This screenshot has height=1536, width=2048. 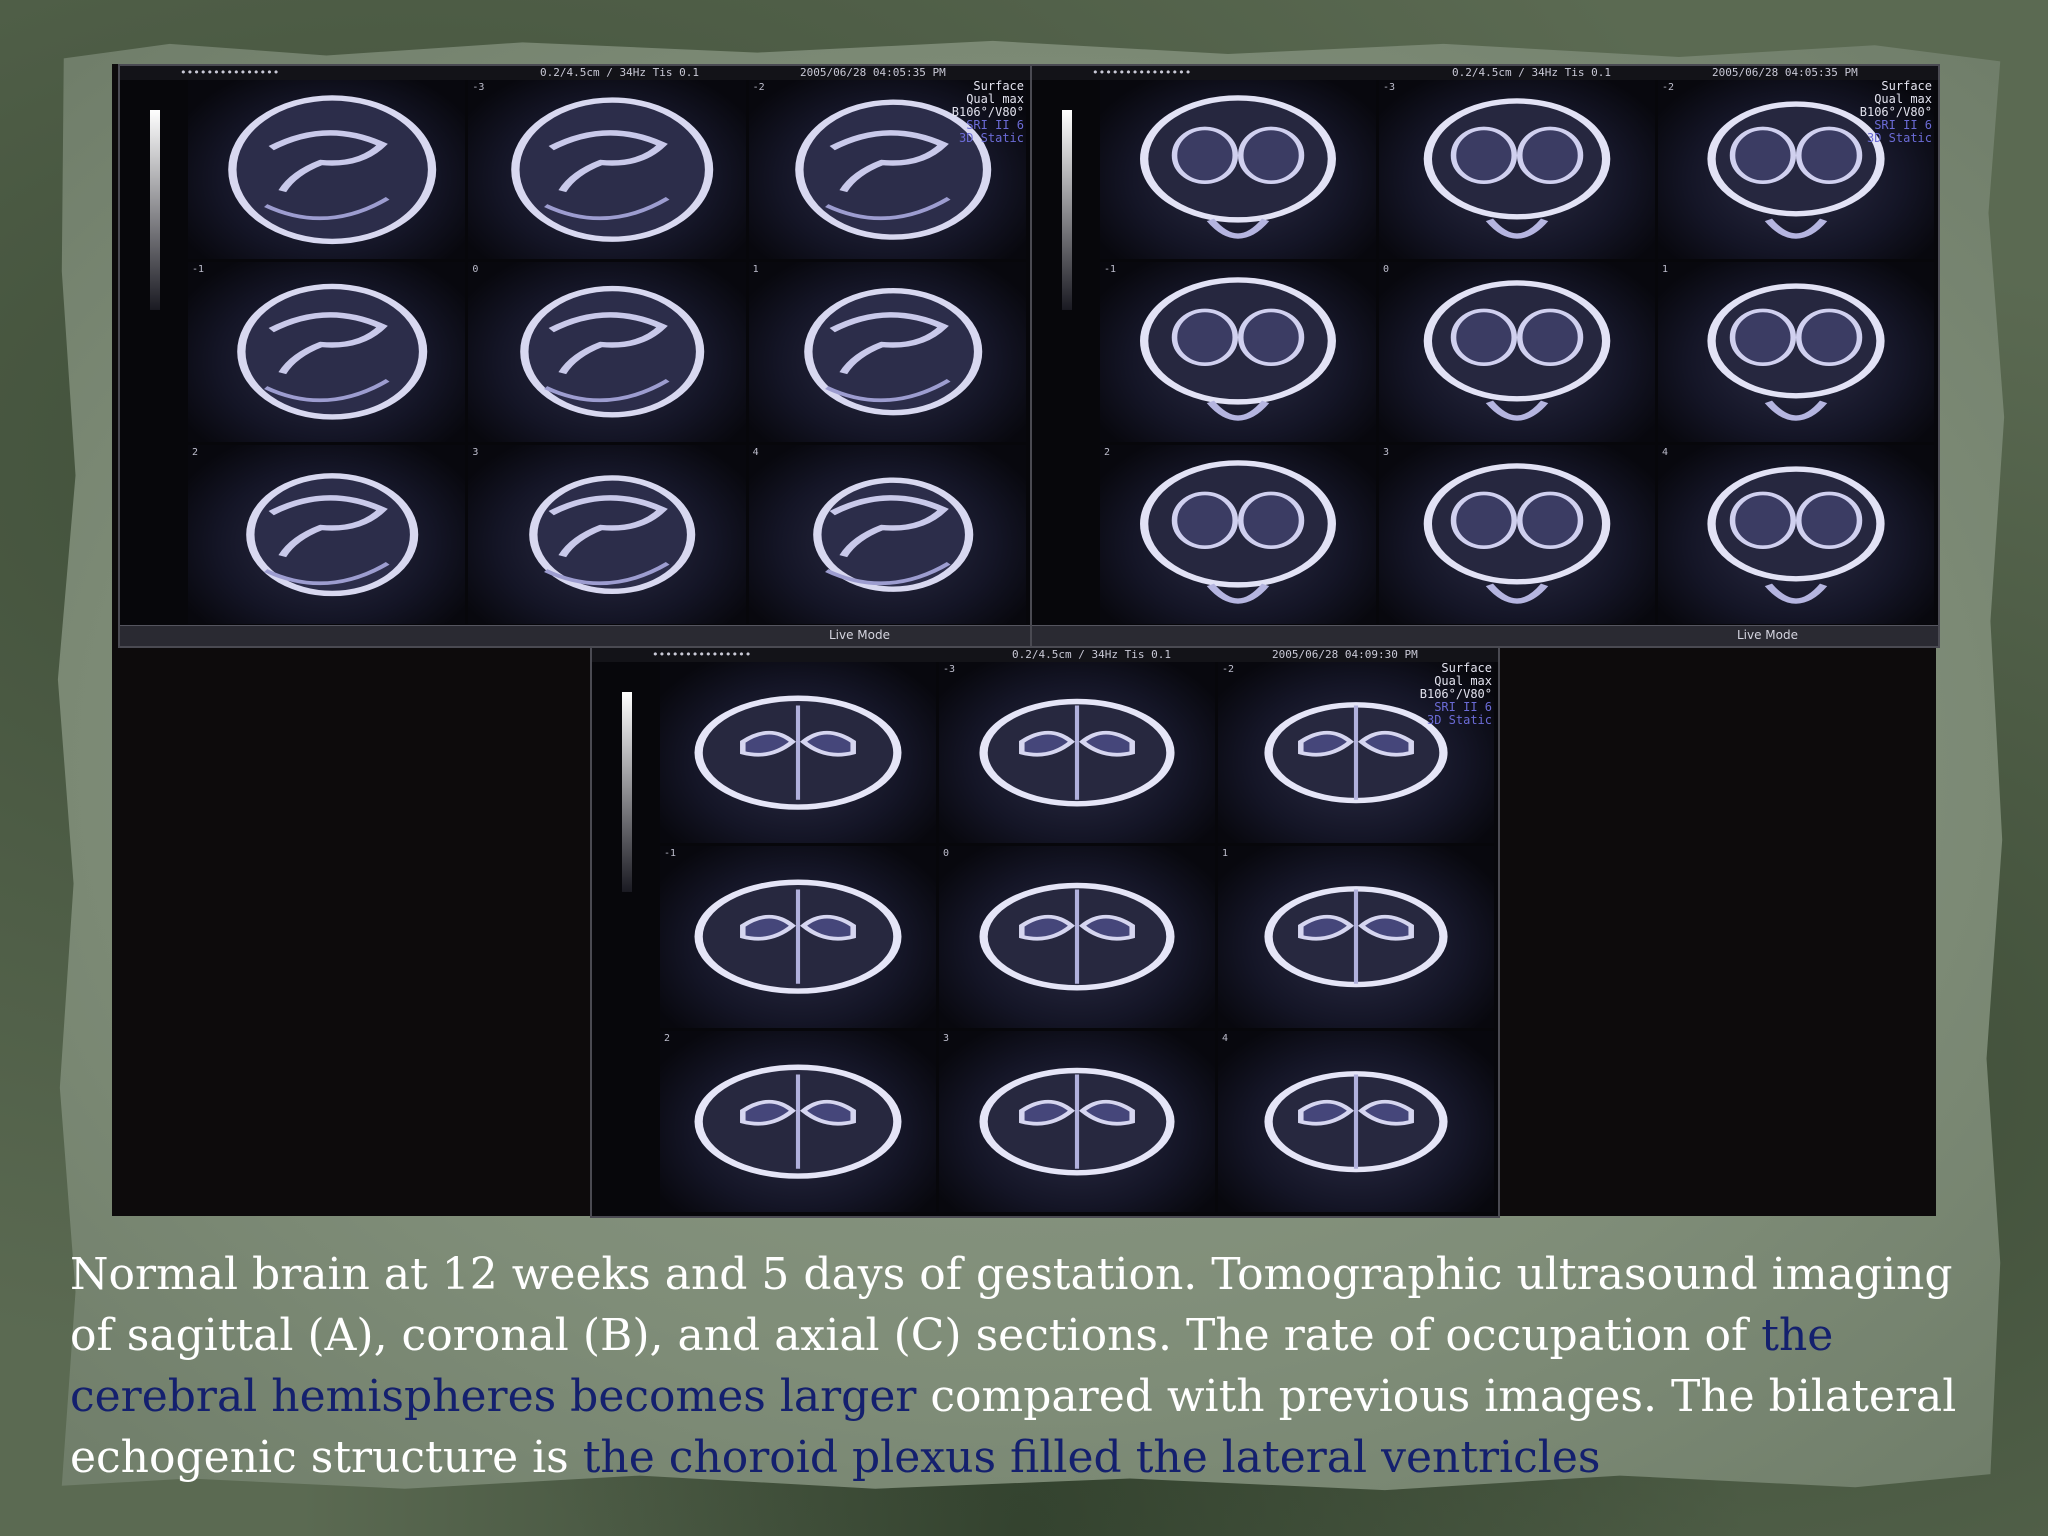 I want to click on panel-a-statusbar: Live Mode, so click(x=575, y=635).